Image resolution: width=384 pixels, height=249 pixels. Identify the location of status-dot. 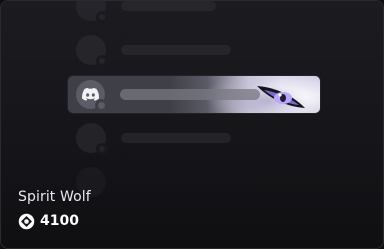
(101, 105).